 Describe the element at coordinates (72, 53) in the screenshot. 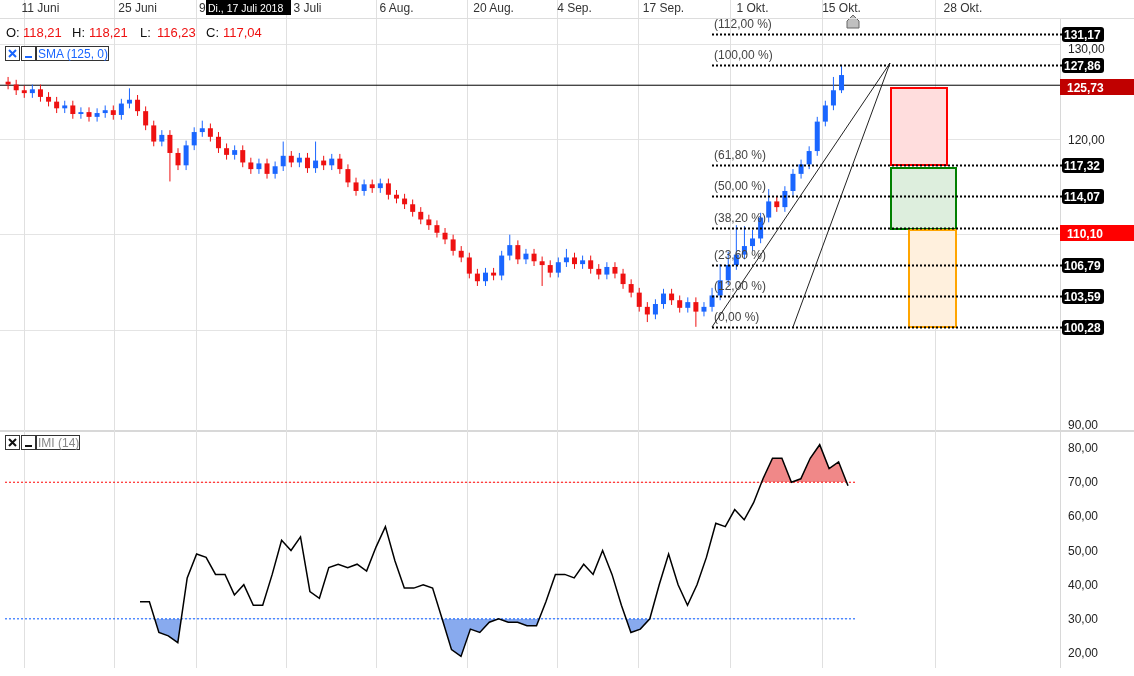

I see `indicator-legend-label: SMA (125, 0)` at that location.